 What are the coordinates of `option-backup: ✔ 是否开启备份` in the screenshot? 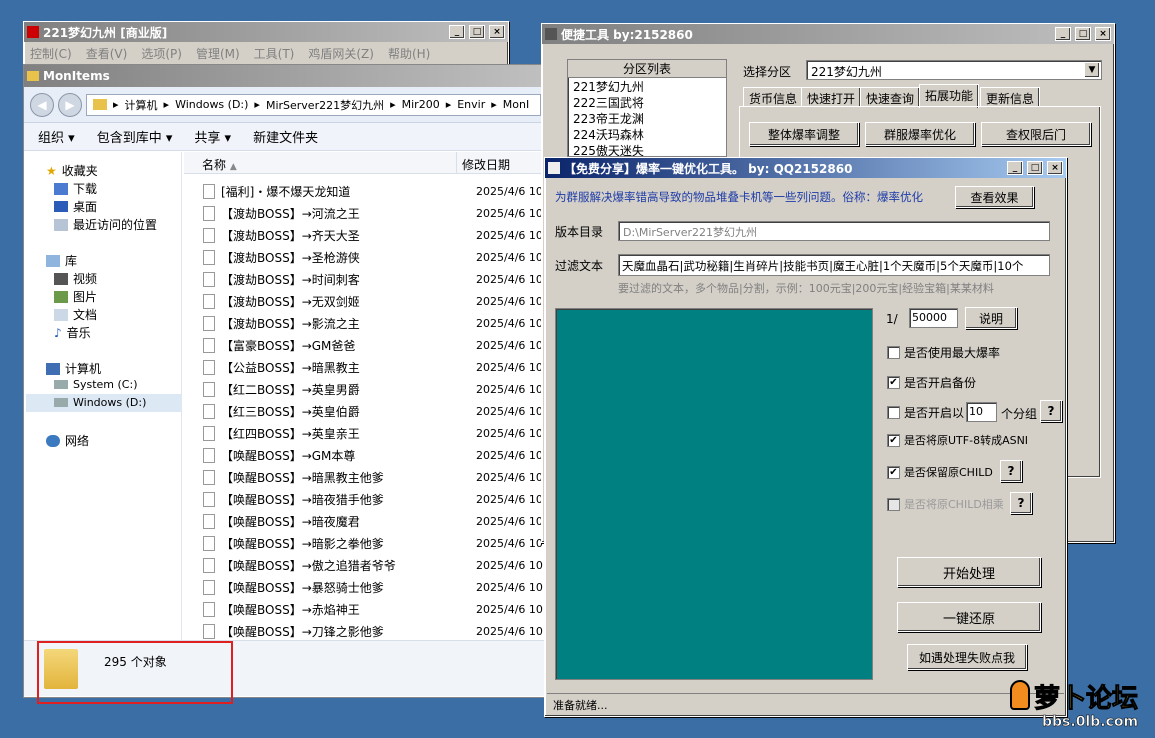 It's located at (931, 382).